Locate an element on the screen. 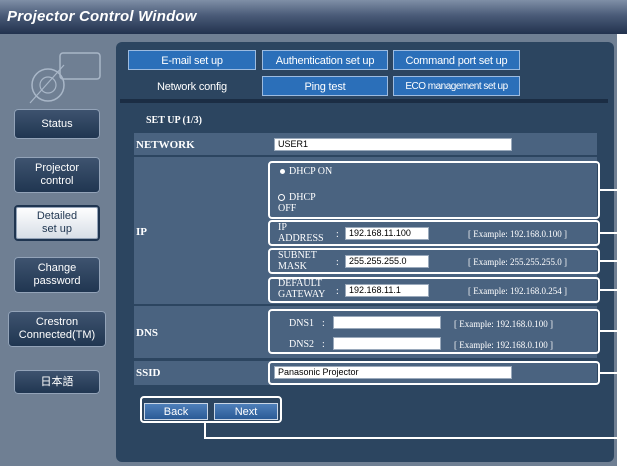 The width and height of the screenshot is (627, 466). tab-label: Network config is located at coordinates (192, 87).